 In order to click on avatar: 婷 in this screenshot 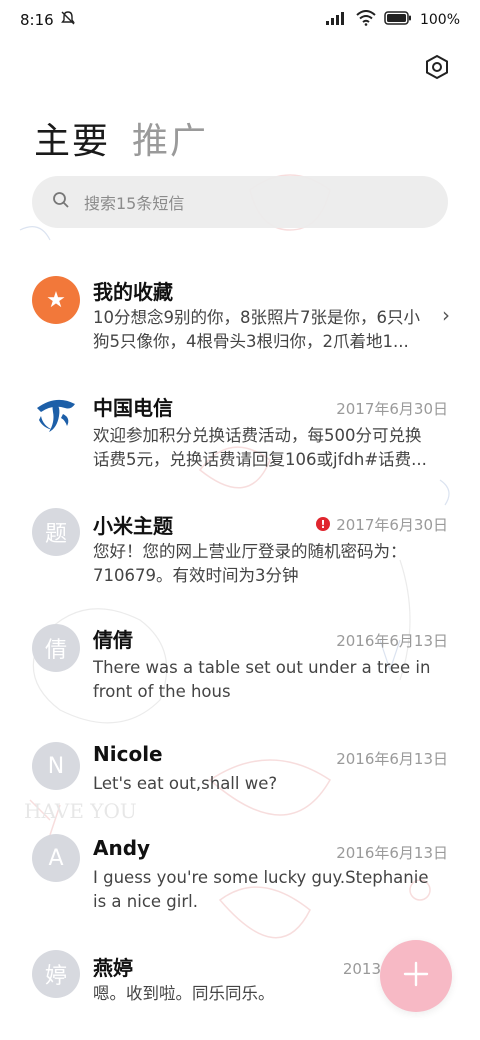, I will do `click(56, 974)`.